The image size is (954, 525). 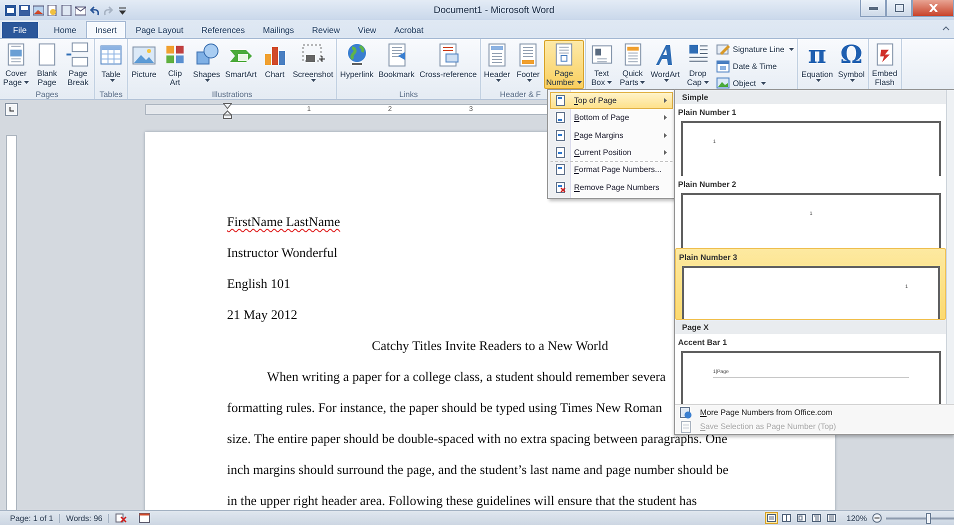 I want to click on ribbon-button: Footer, so click(x=528, y=64).